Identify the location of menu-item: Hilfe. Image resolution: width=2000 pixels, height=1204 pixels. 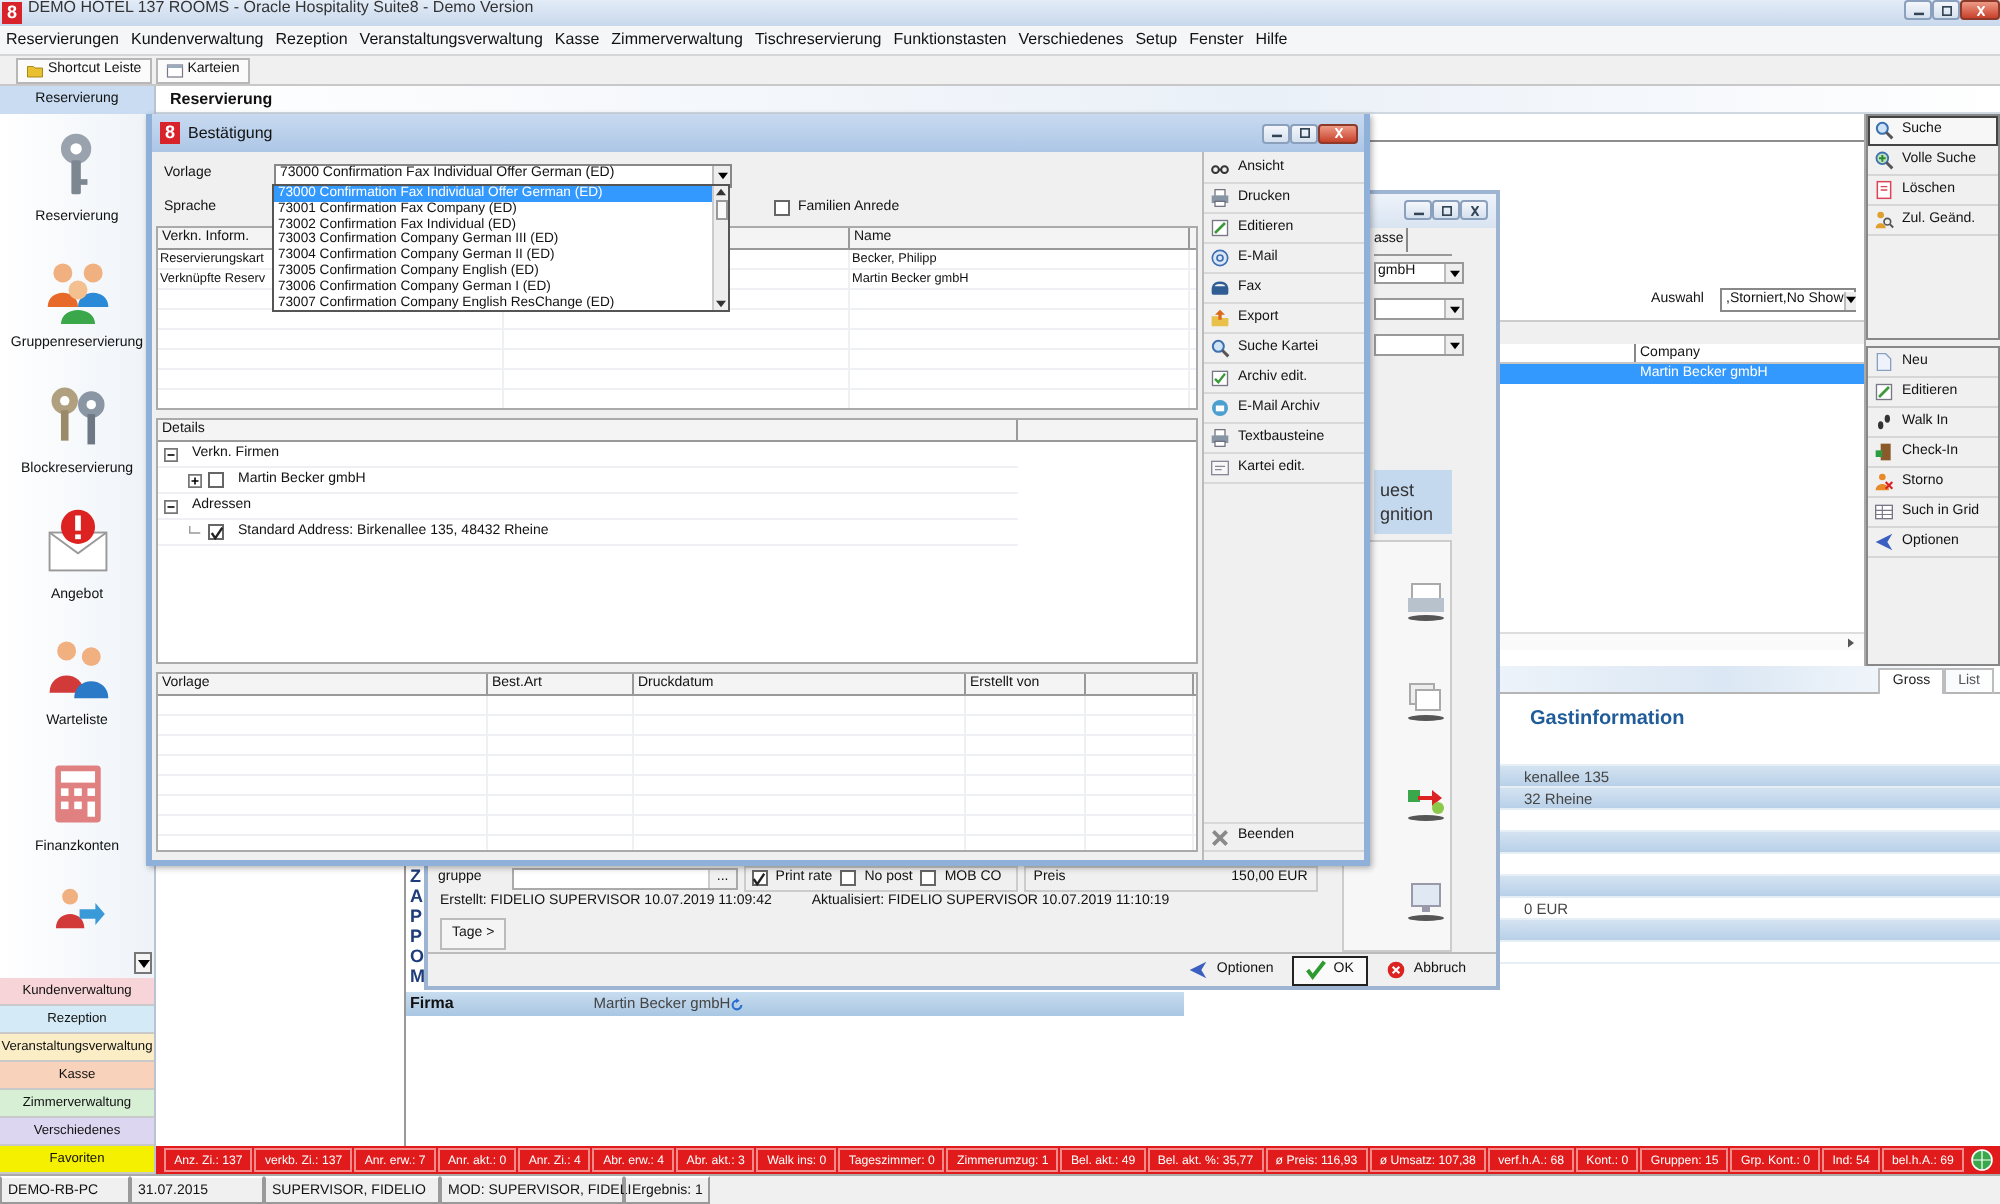
(1271, 40).